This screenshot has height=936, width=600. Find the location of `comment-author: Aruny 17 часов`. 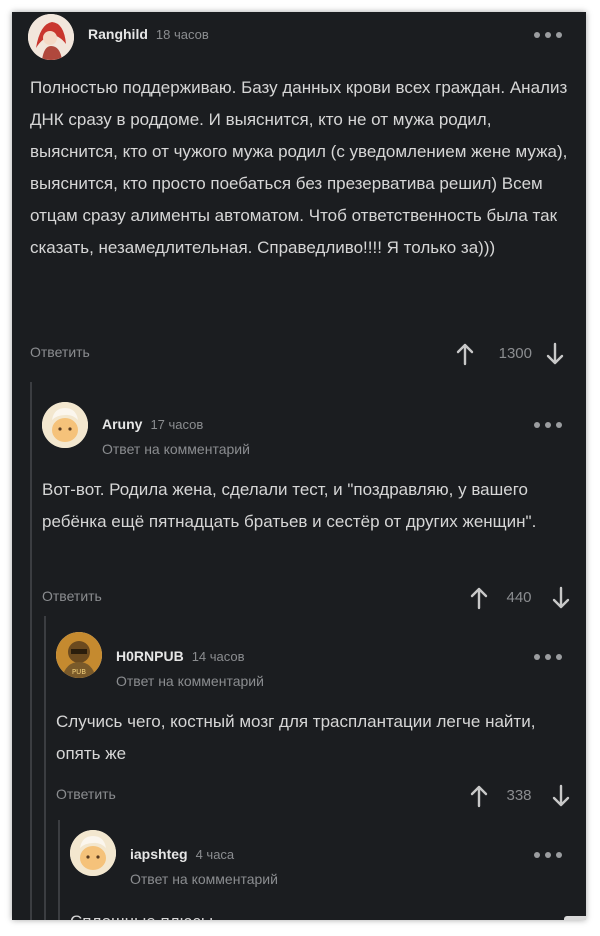

comment-author: Aruny 17 часов is located at coordinates (152, 424).